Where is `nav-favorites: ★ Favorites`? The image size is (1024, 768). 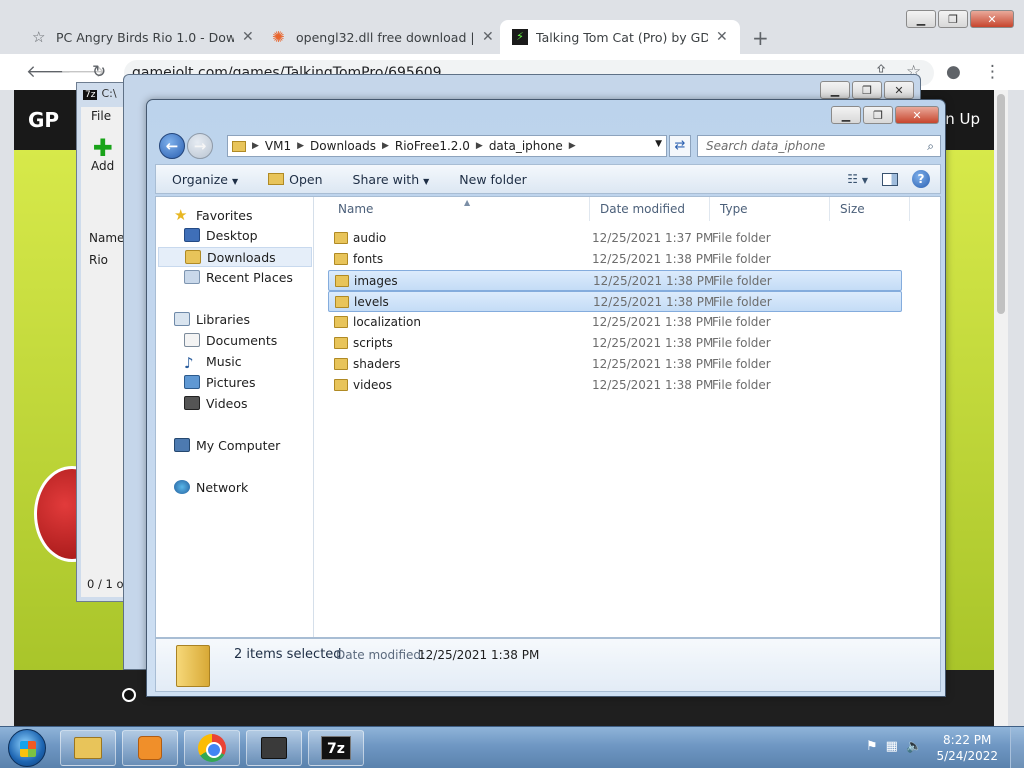 nav-favorites: ★ Favorites is located at coordinates (213, 215).